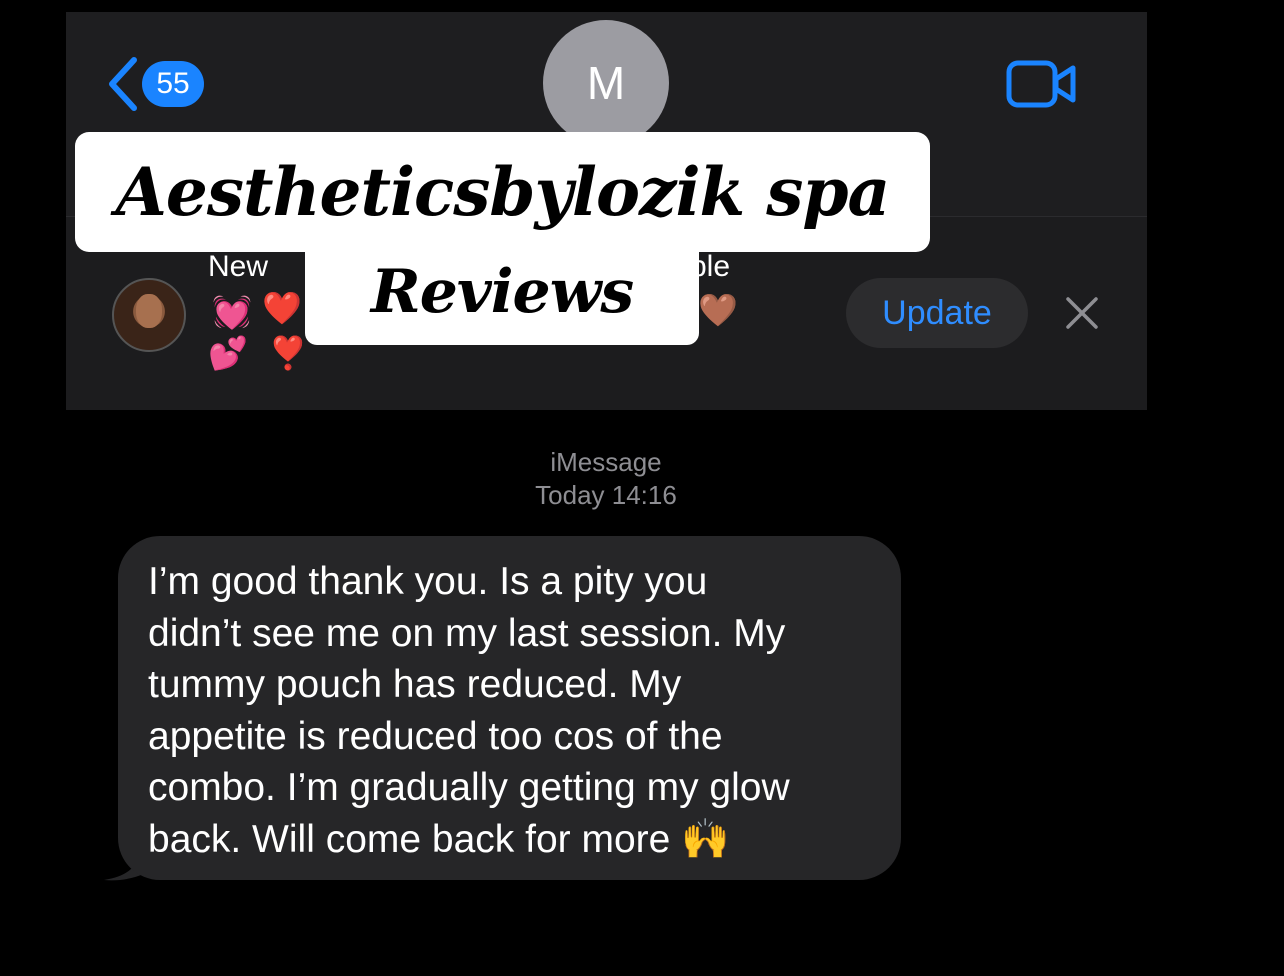 The height and width of the screenshot is (976, 1284). I want to click on message-line: tummy pouch has reduced. My, so click(415, 684).